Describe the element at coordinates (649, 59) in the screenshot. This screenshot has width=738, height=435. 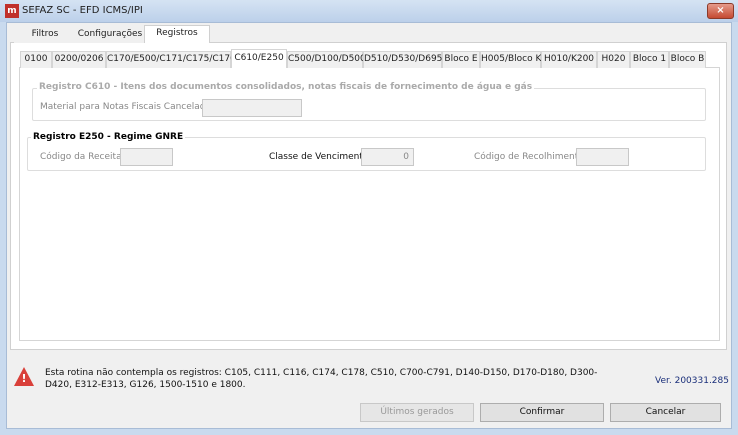
I see `subtab-bloco-1: Bloco 1` at that location.